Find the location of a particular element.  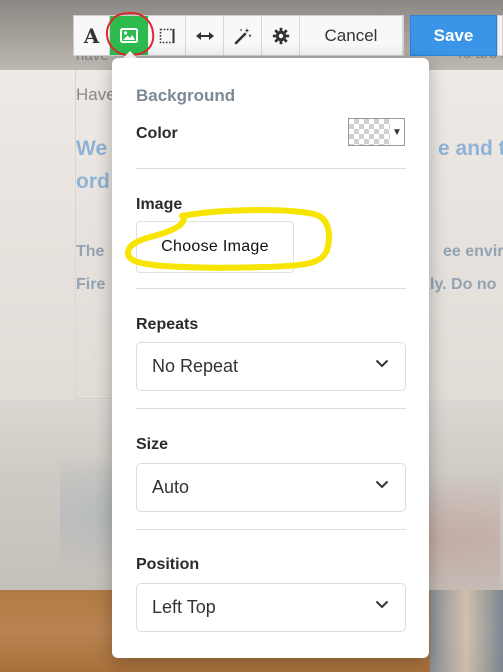

effects-button is located at coordinates (243, 35).